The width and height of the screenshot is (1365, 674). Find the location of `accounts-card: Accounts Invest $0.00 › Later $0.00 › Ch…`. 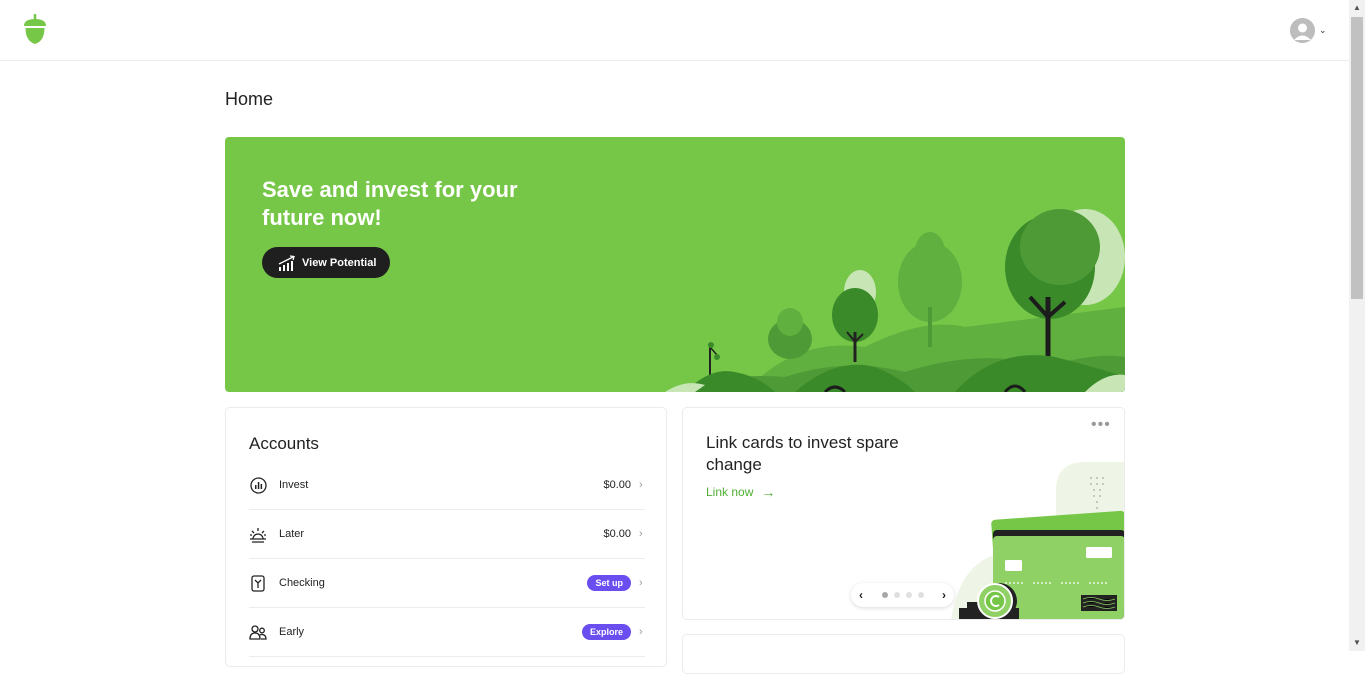

accounts-card: Accounts Invest $0.00 › Later $0.00 › Ch… is located at coordinates (446, 537).